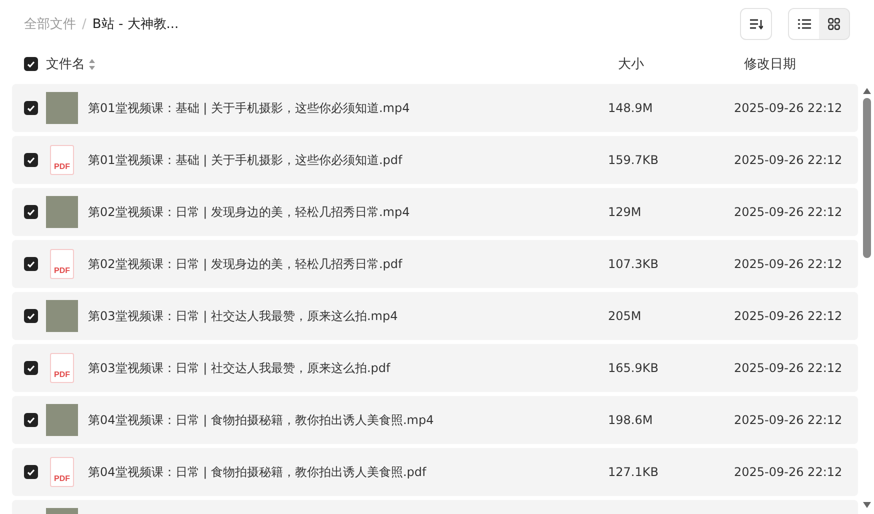  Describe the element at coordinates (631, 108) in the screenshot. I see `file-size: 148.9M` at that location.